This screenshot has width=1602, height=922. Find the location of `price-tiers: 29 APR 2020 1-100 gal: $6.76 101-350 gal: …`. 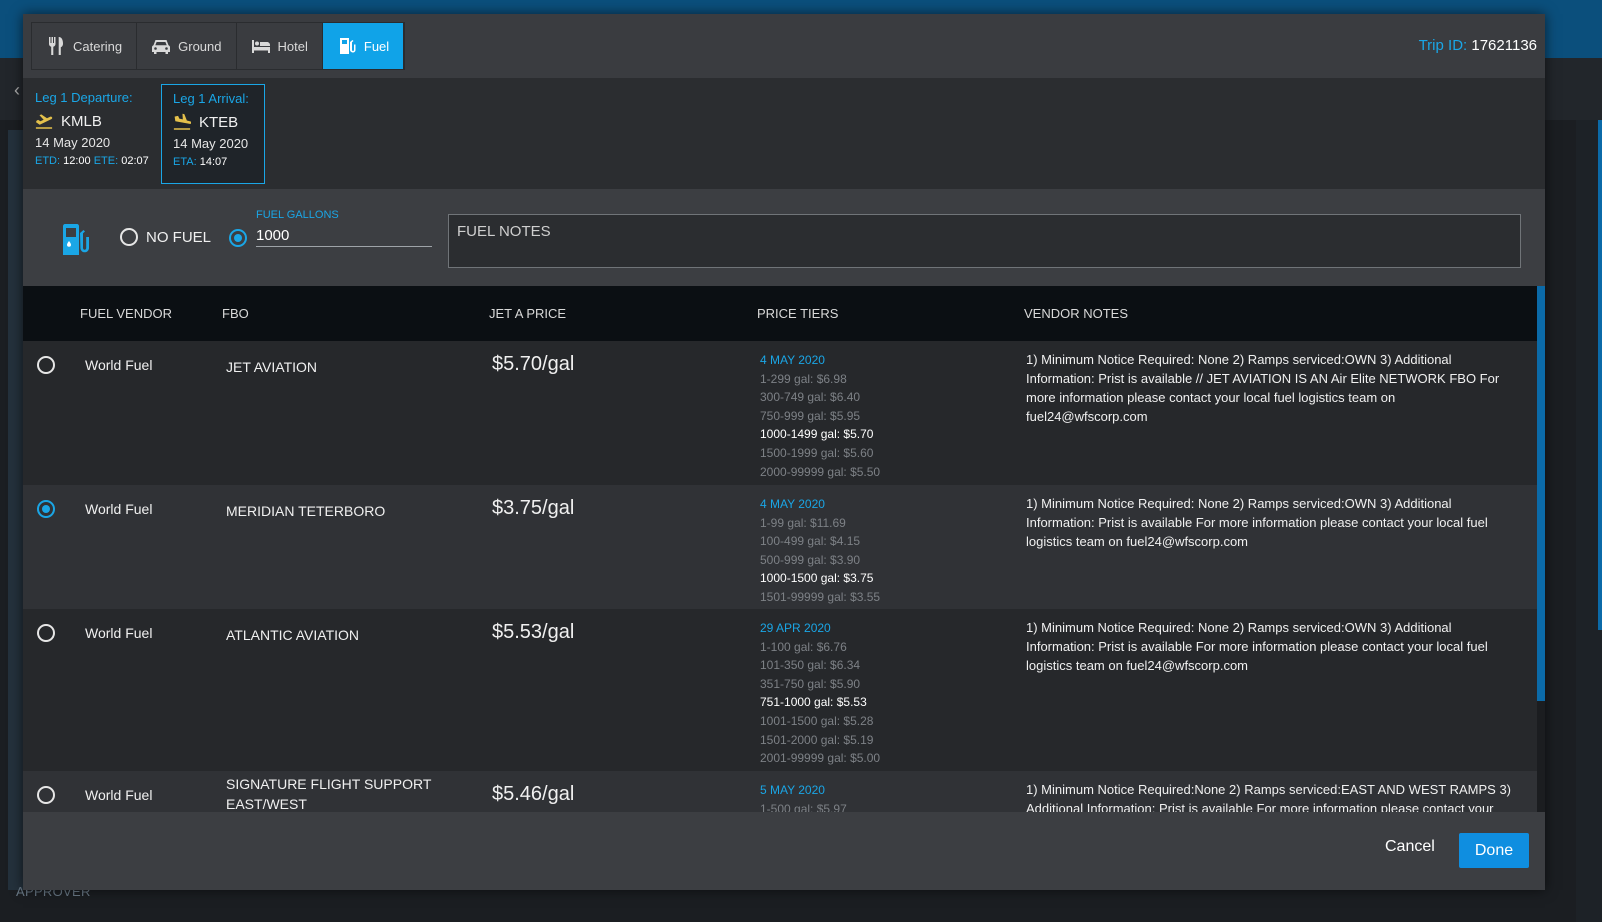

price-tiers: 29 APR 2020 1-100 gal: $6.76 101-350 gal: … is located at coordinates (820, 693).